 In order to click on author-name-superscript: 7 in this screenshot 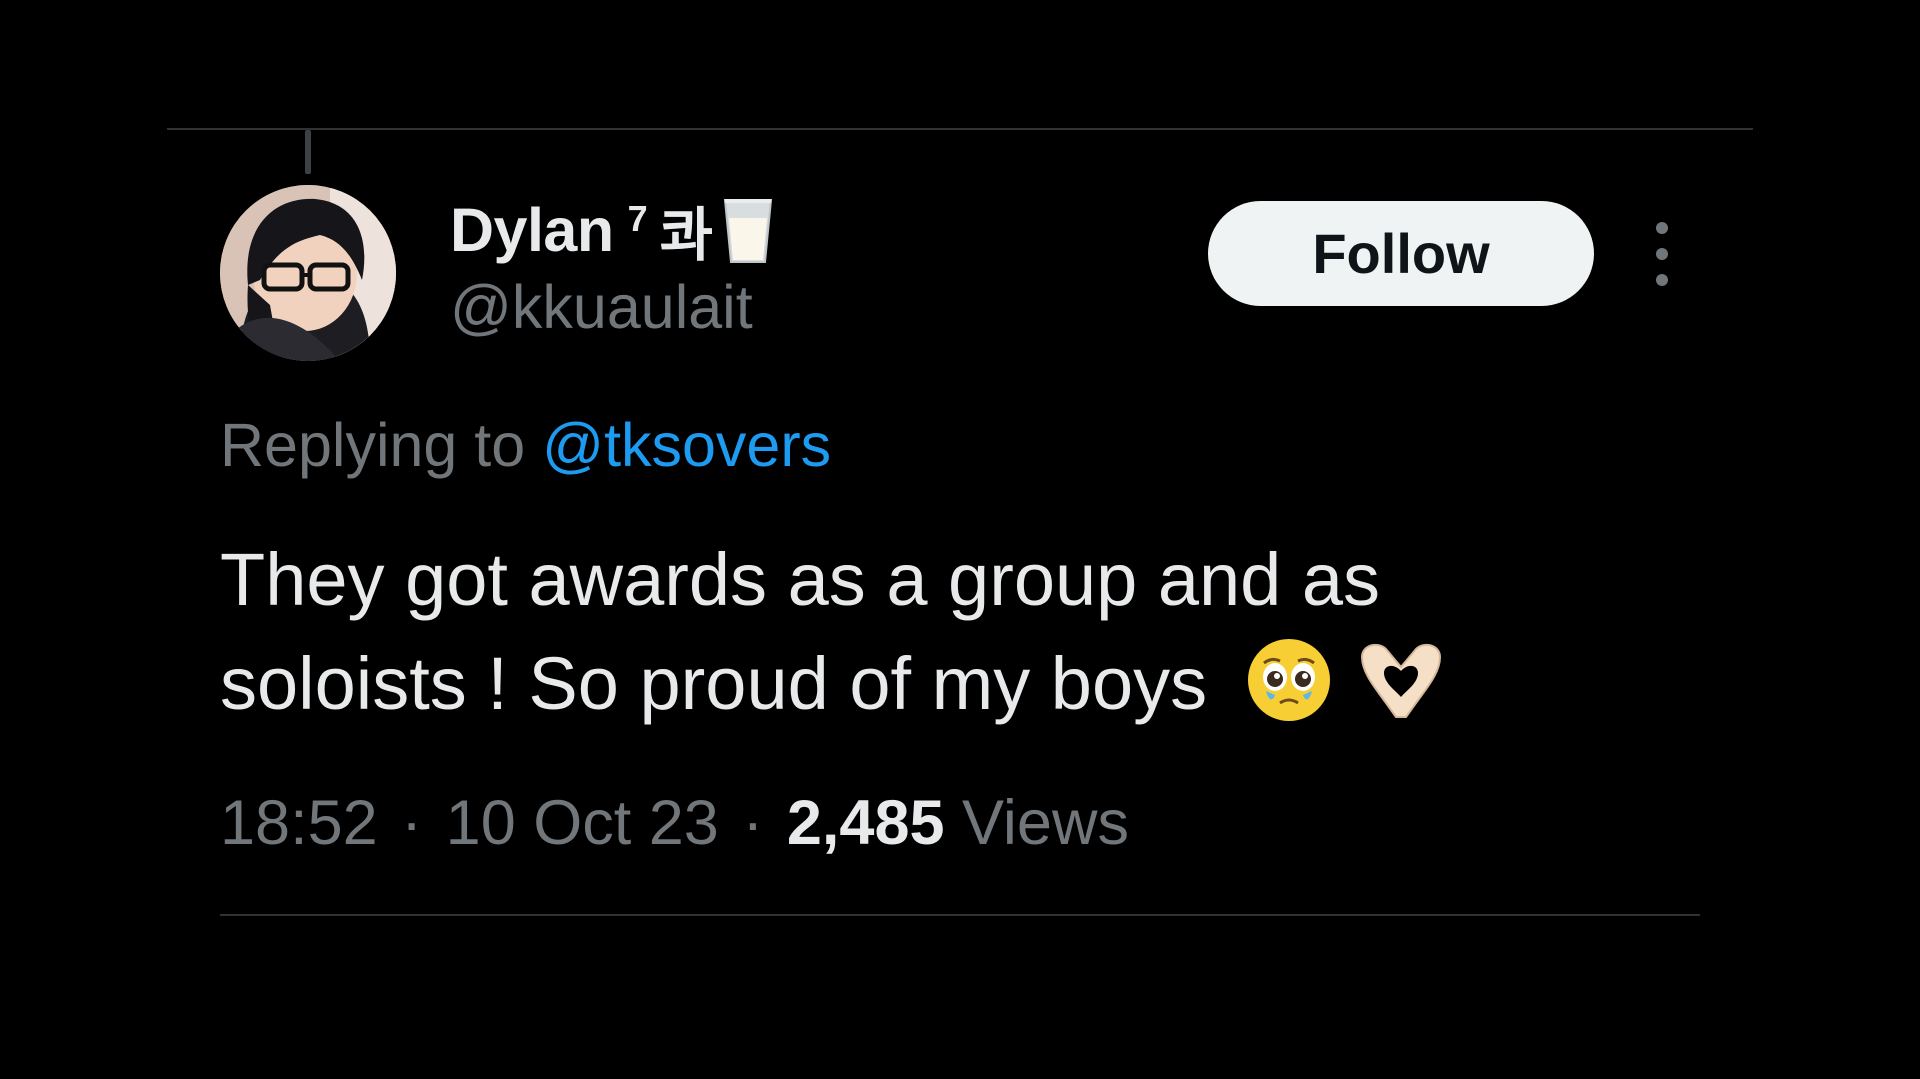, I will do `click(637, 218)`.